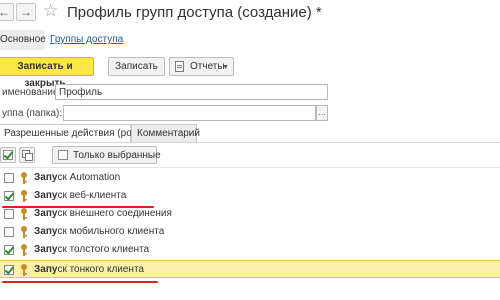 The width and height of the screenshot is (500, 300). I want to click on check-all-icon, so click(8, 155).